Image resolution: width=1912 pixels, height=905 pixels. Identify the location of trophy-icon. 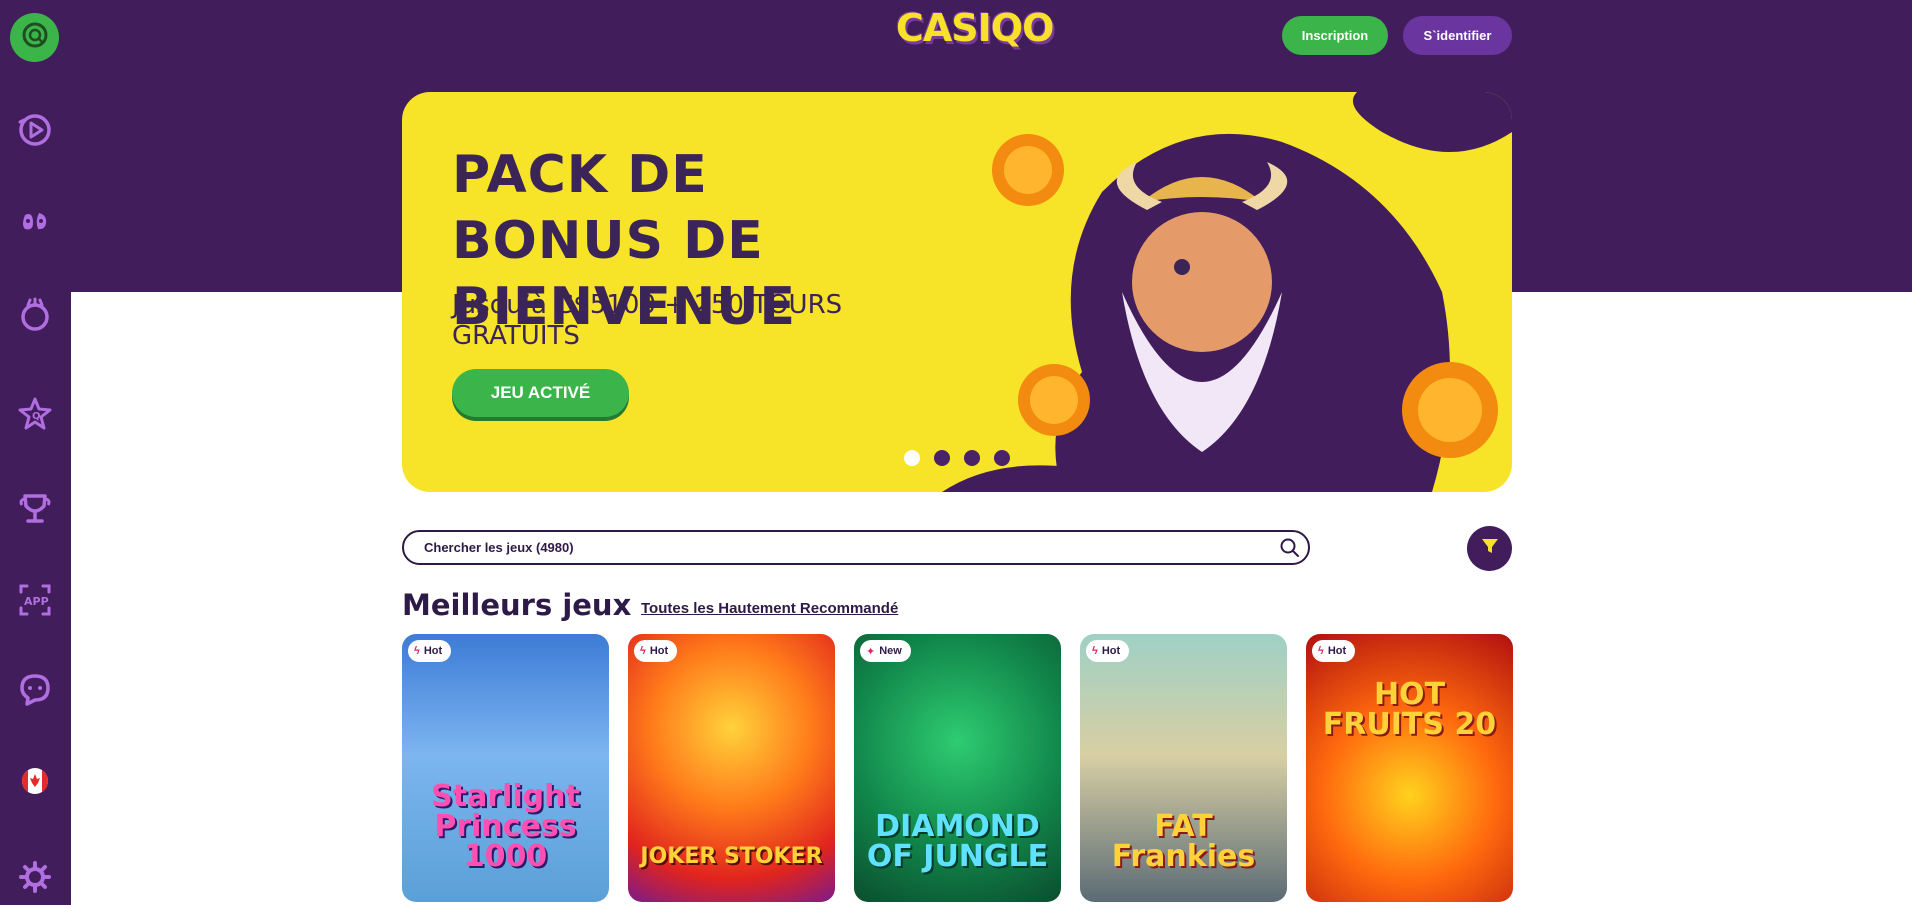
(35, 510).